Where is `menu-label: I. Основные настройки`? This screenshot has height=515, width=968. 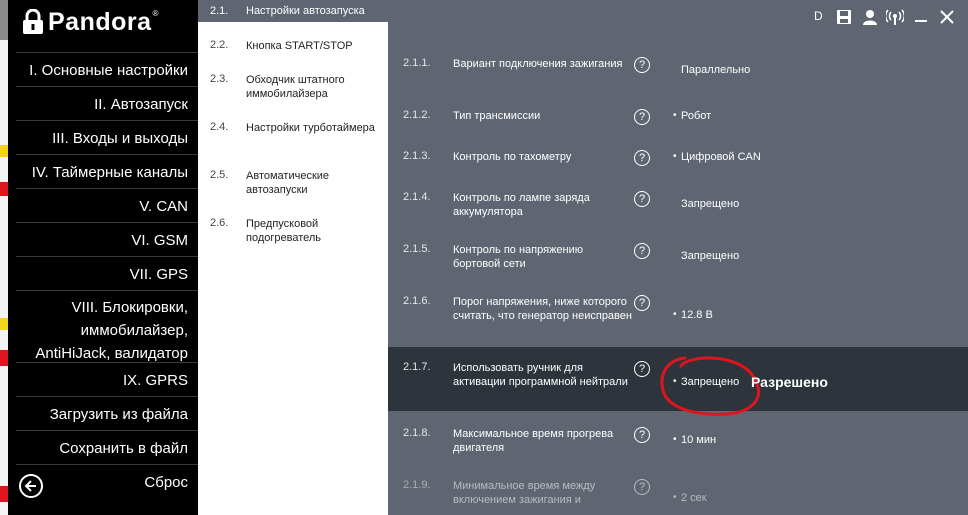 menu-label: I. Основные настройки is located at coordinates (108, 70).